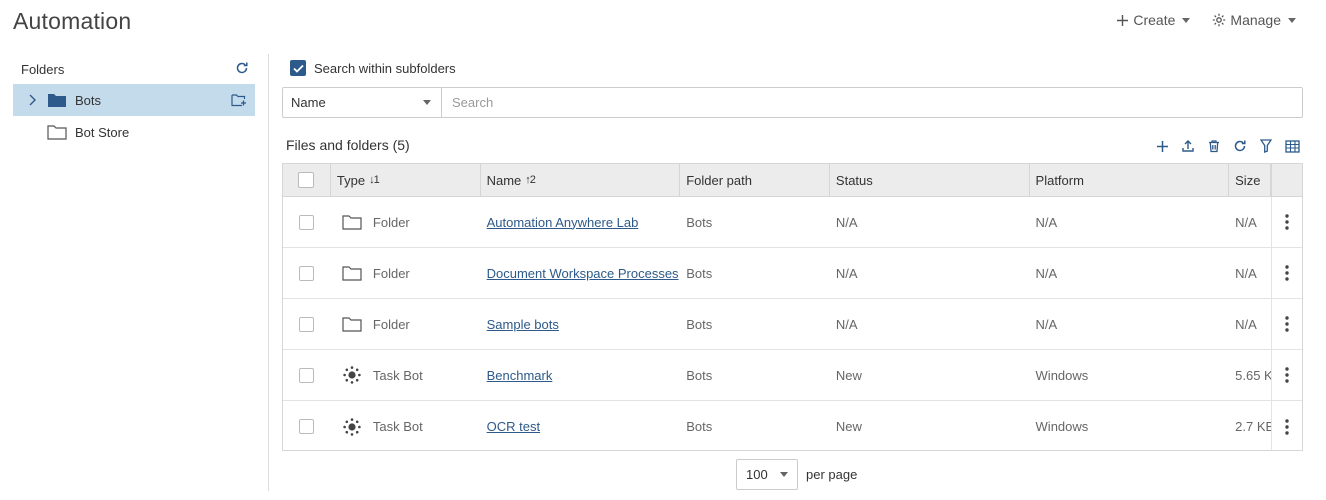  Describe the element at coordinates (348, 145) in the screenshot. I see `files-title: Files and folders (5)` at that location.